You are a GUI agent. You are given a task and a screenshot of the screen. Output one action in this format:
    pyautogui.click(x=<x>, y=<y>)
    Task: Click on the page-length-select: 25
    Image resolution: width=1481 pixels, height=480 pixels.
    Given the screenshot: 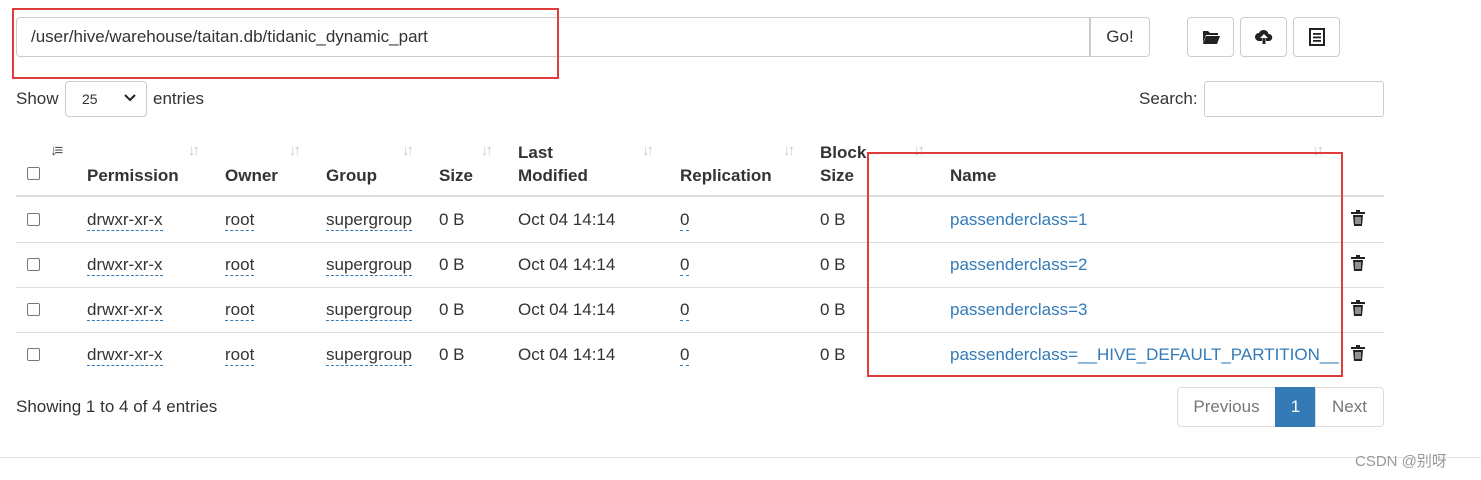 What is the action you would take?
    pyautogui.click(x=106, y=99)
    